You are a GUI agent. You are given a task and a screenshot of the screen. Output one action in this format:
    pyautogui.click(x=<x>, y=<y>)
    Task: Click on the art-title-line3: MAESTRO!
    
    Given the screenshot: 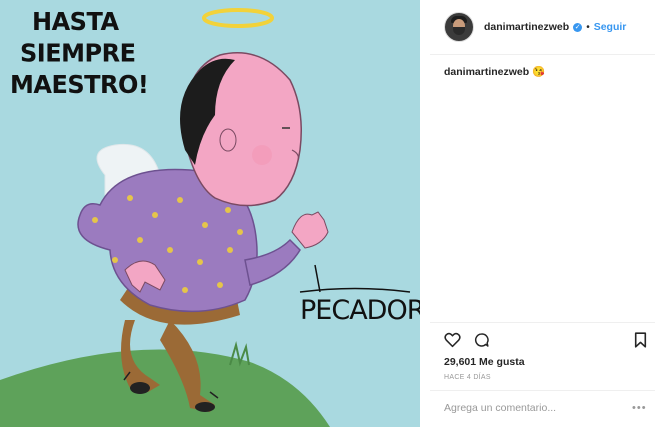 What is the action you would take?
    pyautogui.click(x=79, y=84)
    